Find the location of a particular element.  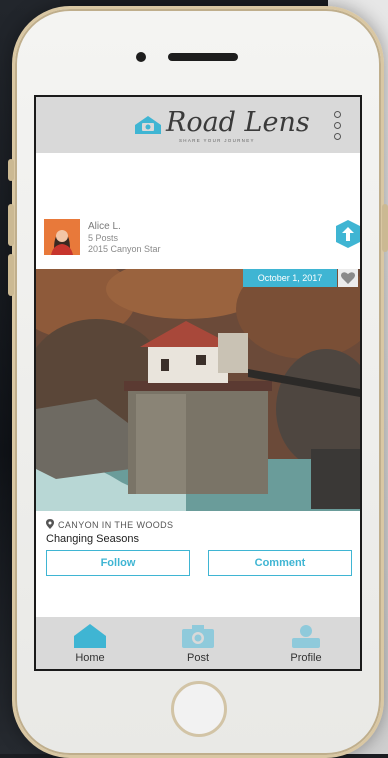

favorite-button is located at coordinates (348, 278).